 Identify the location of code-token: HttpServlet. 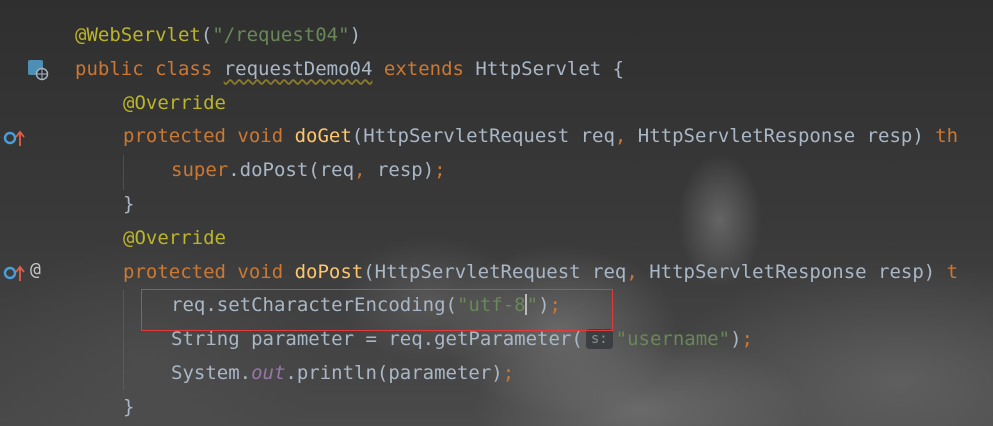
(544, 68).